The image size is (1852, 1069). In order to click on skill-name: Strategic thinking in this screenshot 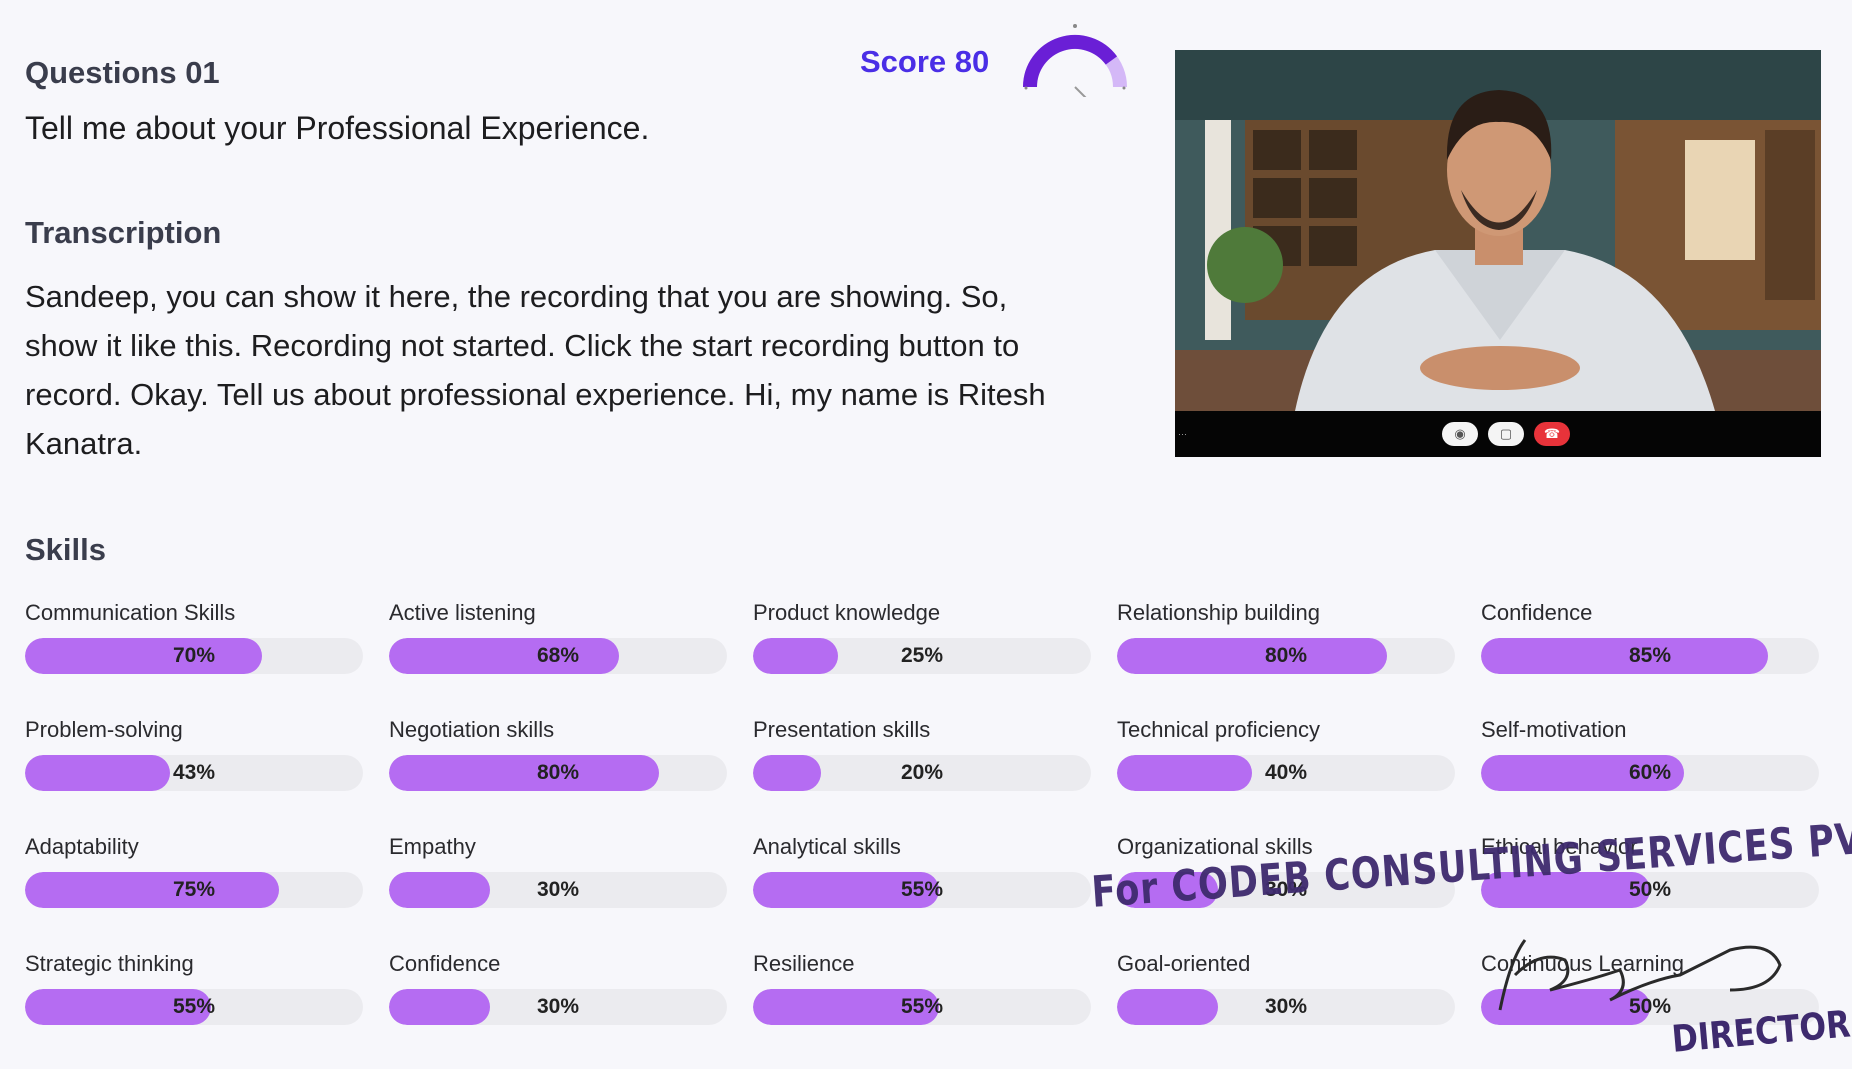, I will do `click(109, 963)`.